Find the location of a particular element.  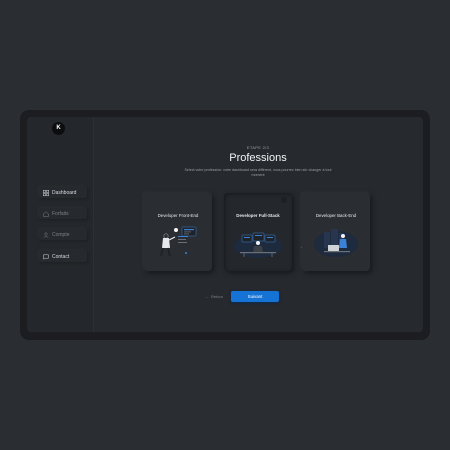

sidebar-item-label: Compte is located at coordinates (61, 234).